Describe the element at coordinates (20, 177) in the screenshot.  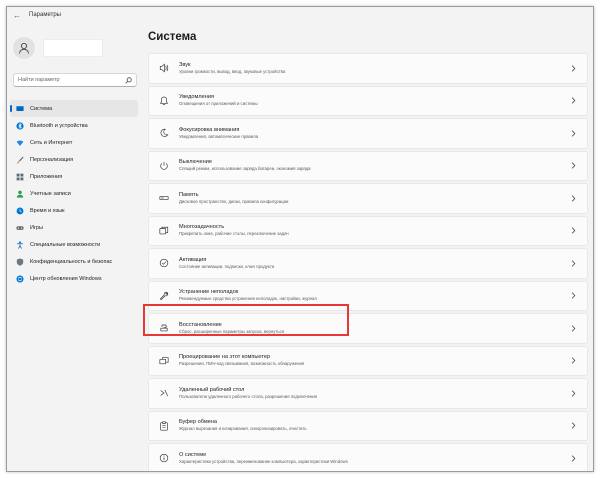
I see `apps-icon` at that location.